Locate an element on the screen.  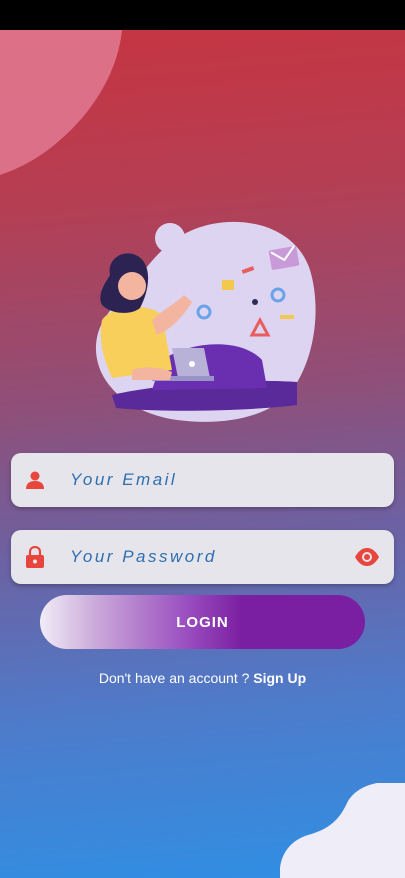
eye-icon is located at coordinates (367, 557).